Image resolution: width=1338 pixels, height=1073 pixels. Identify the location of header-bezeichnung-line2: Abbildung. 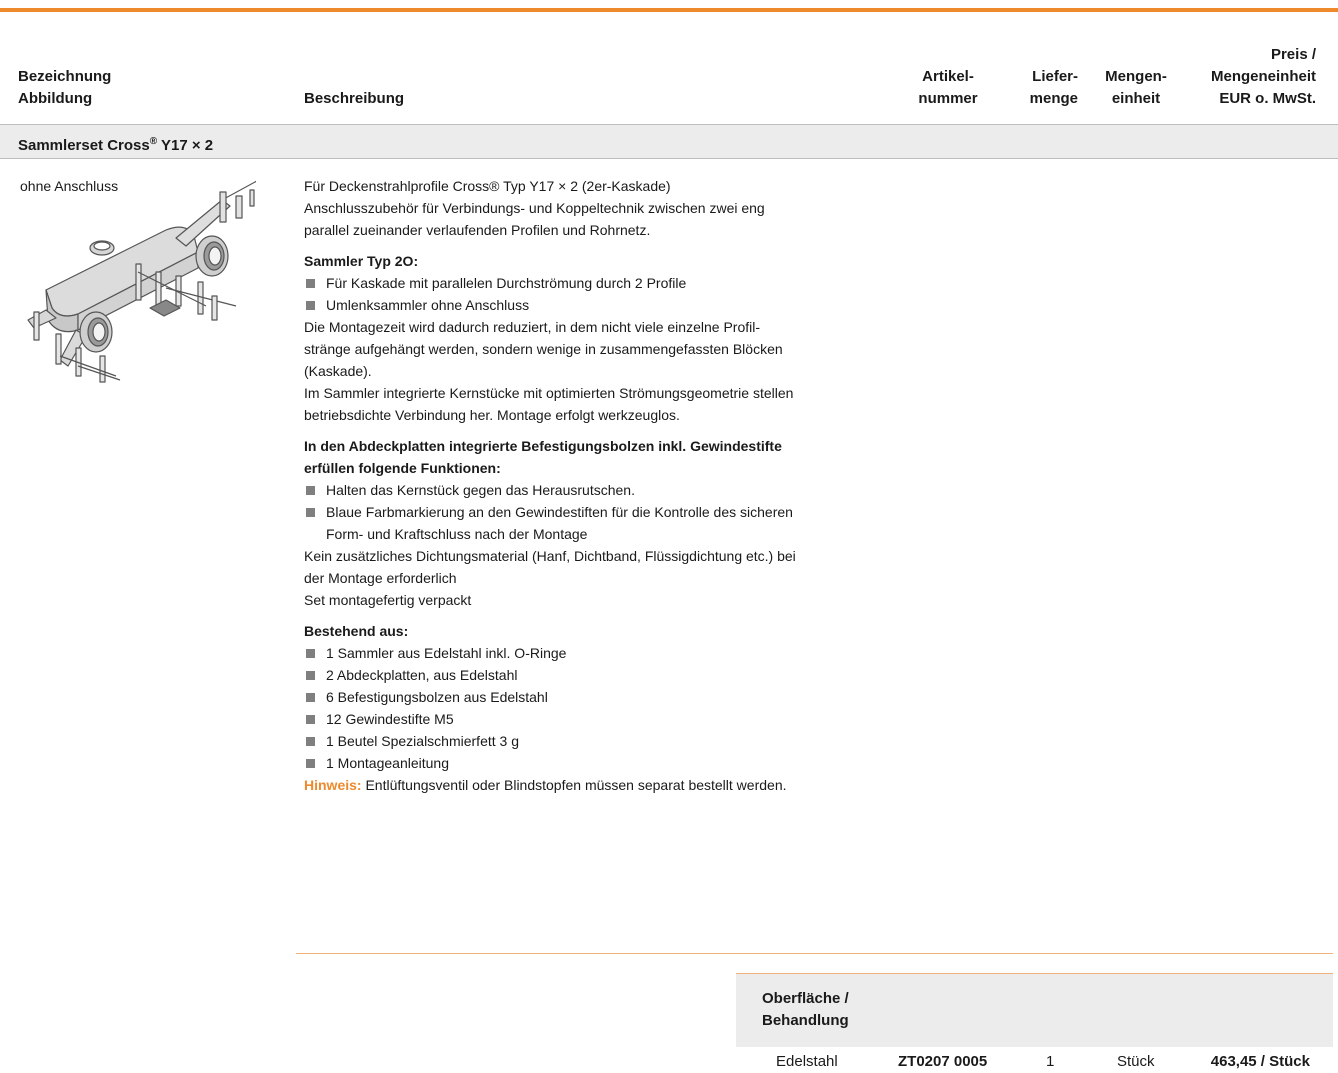
(55, 98).